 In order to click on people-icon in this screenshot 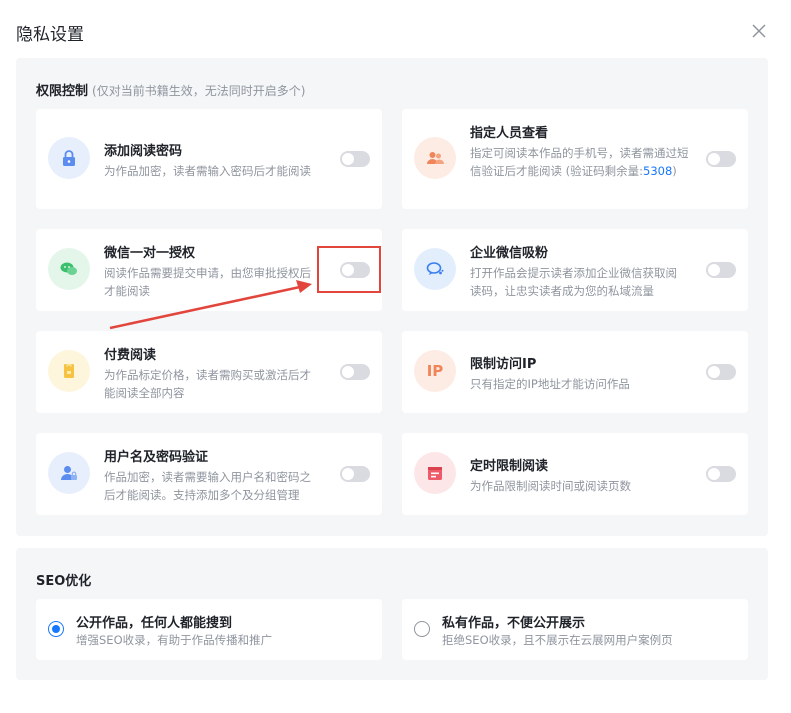, I will do `click(435, 158)`.